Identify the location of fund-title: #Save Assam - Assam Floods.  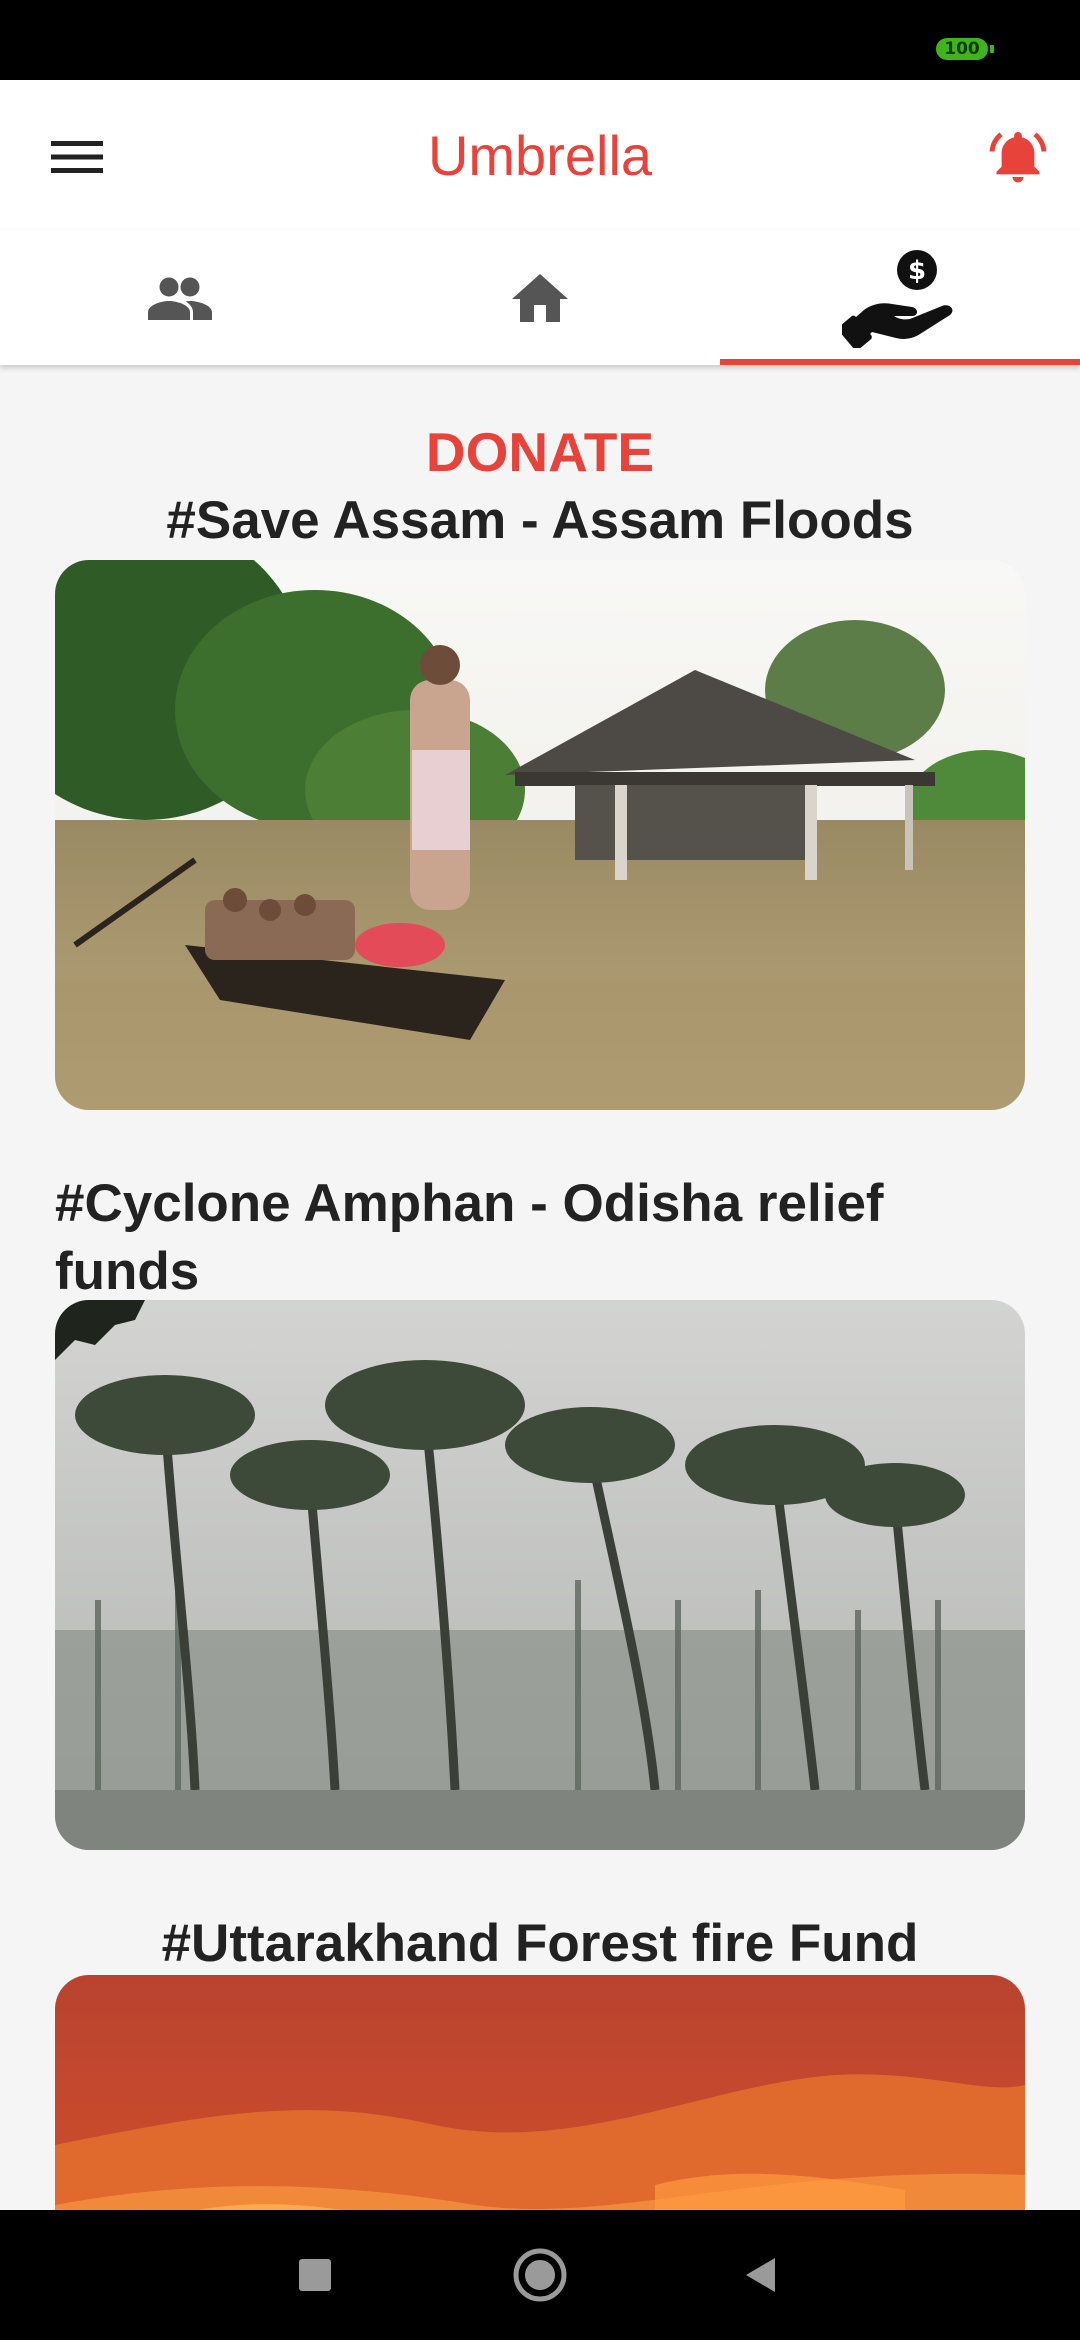
(540, 521).